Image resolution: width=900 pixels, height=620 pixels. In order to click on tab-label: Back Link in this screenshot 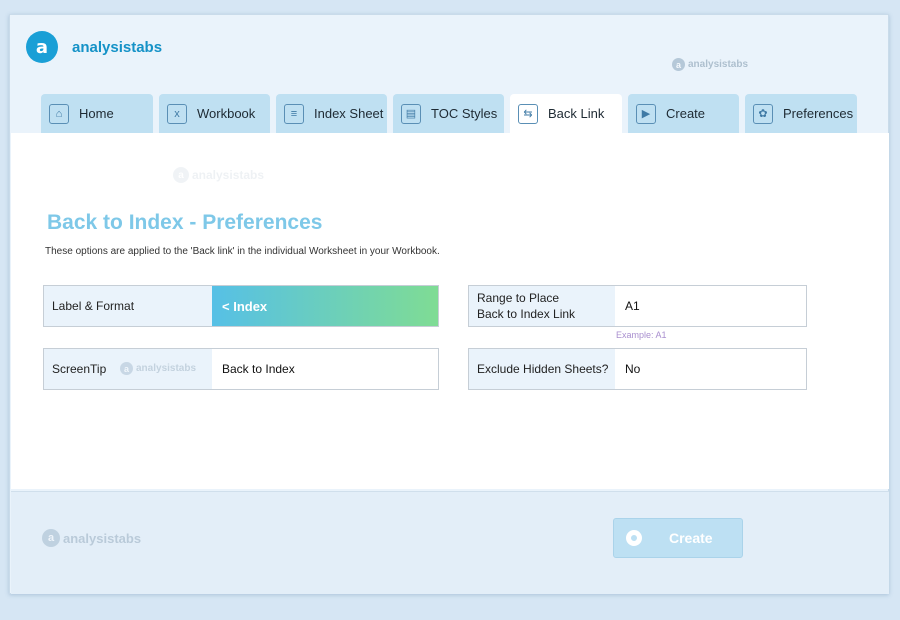, I will do `click(576, 113)`.